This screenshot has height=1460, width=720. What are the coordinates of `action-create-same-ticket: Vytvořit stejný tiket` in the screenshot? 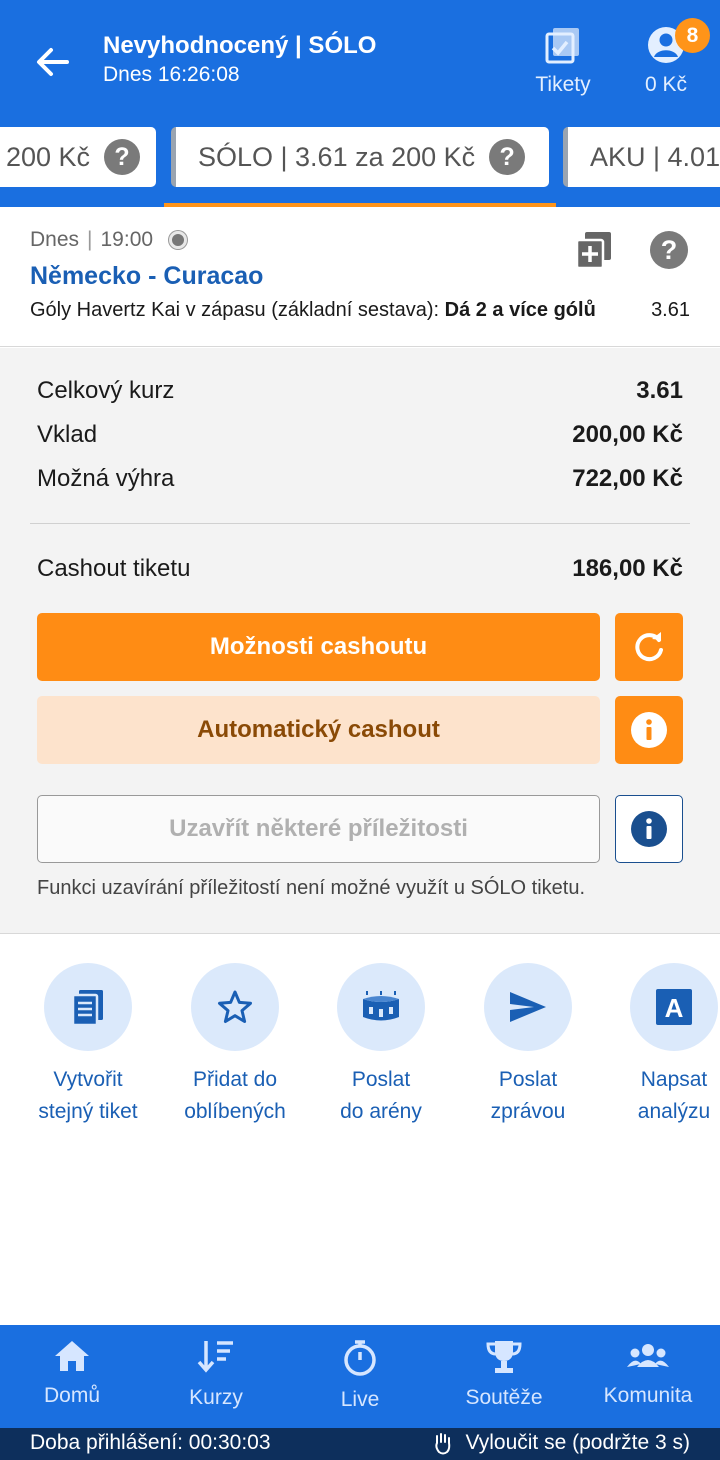 It's located at (88, 1045).